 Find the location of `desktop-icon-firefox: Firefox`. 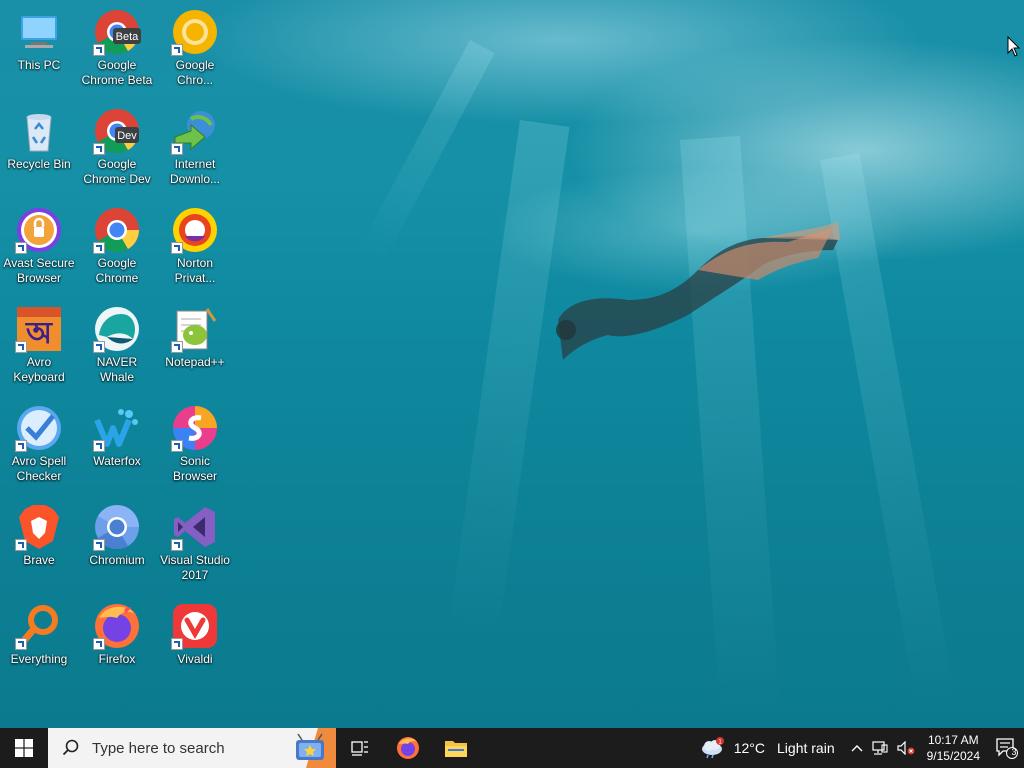

desktop-icon-firefox: Firefox is located at coordinates (117, 631).